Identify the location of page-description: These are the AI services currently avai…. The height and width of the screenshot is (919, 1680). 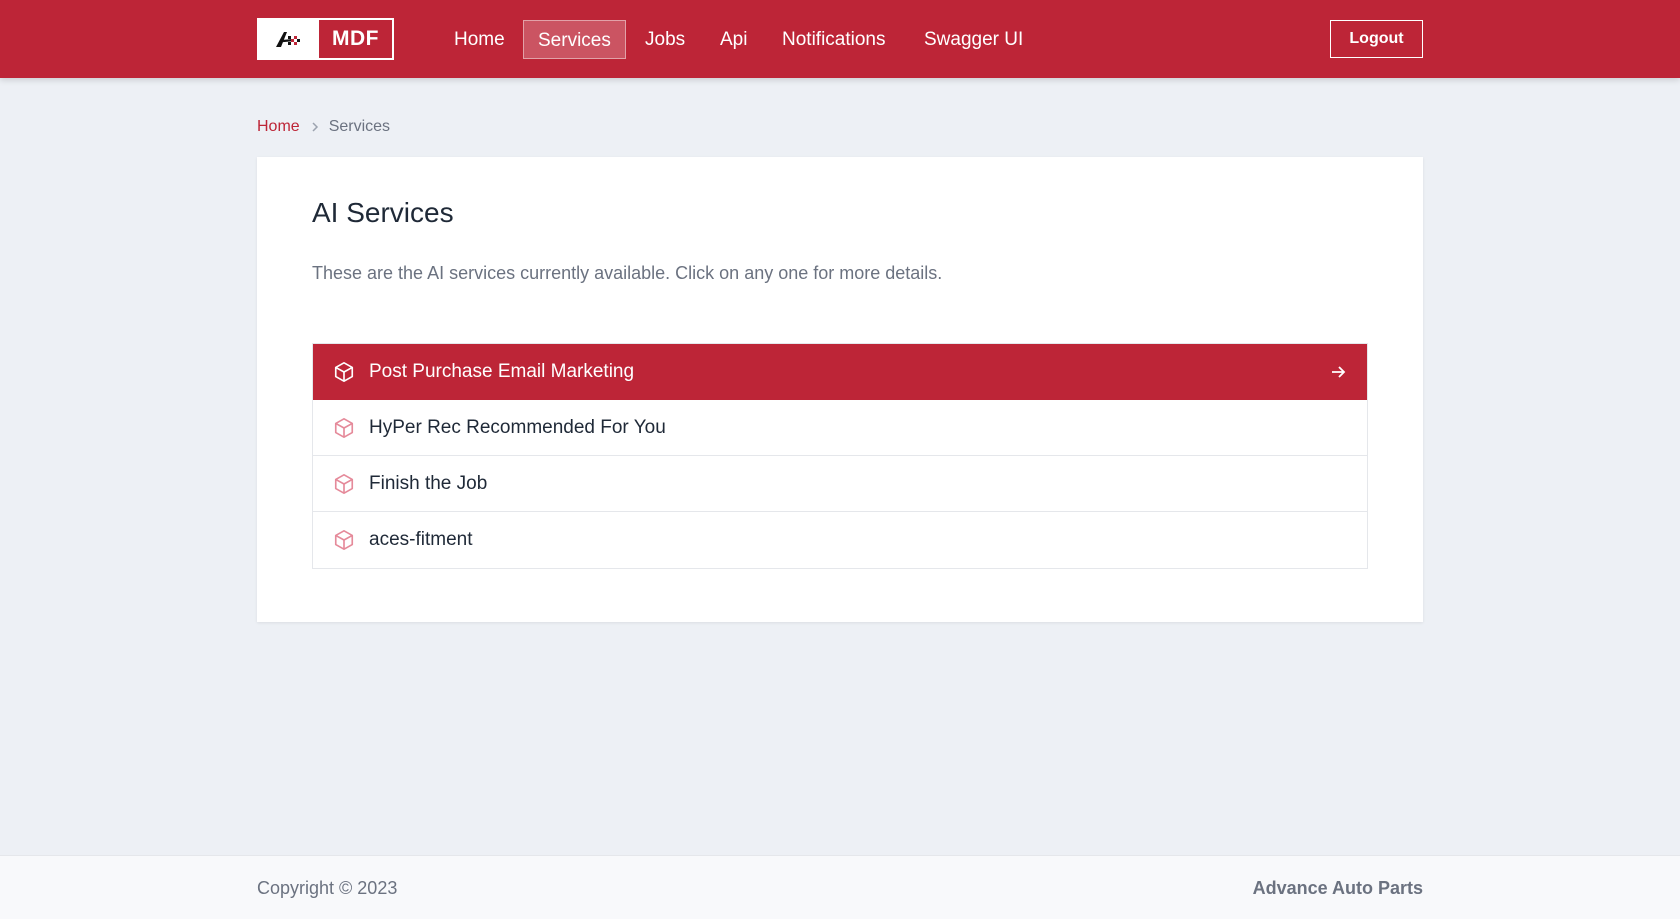
(627, 273).